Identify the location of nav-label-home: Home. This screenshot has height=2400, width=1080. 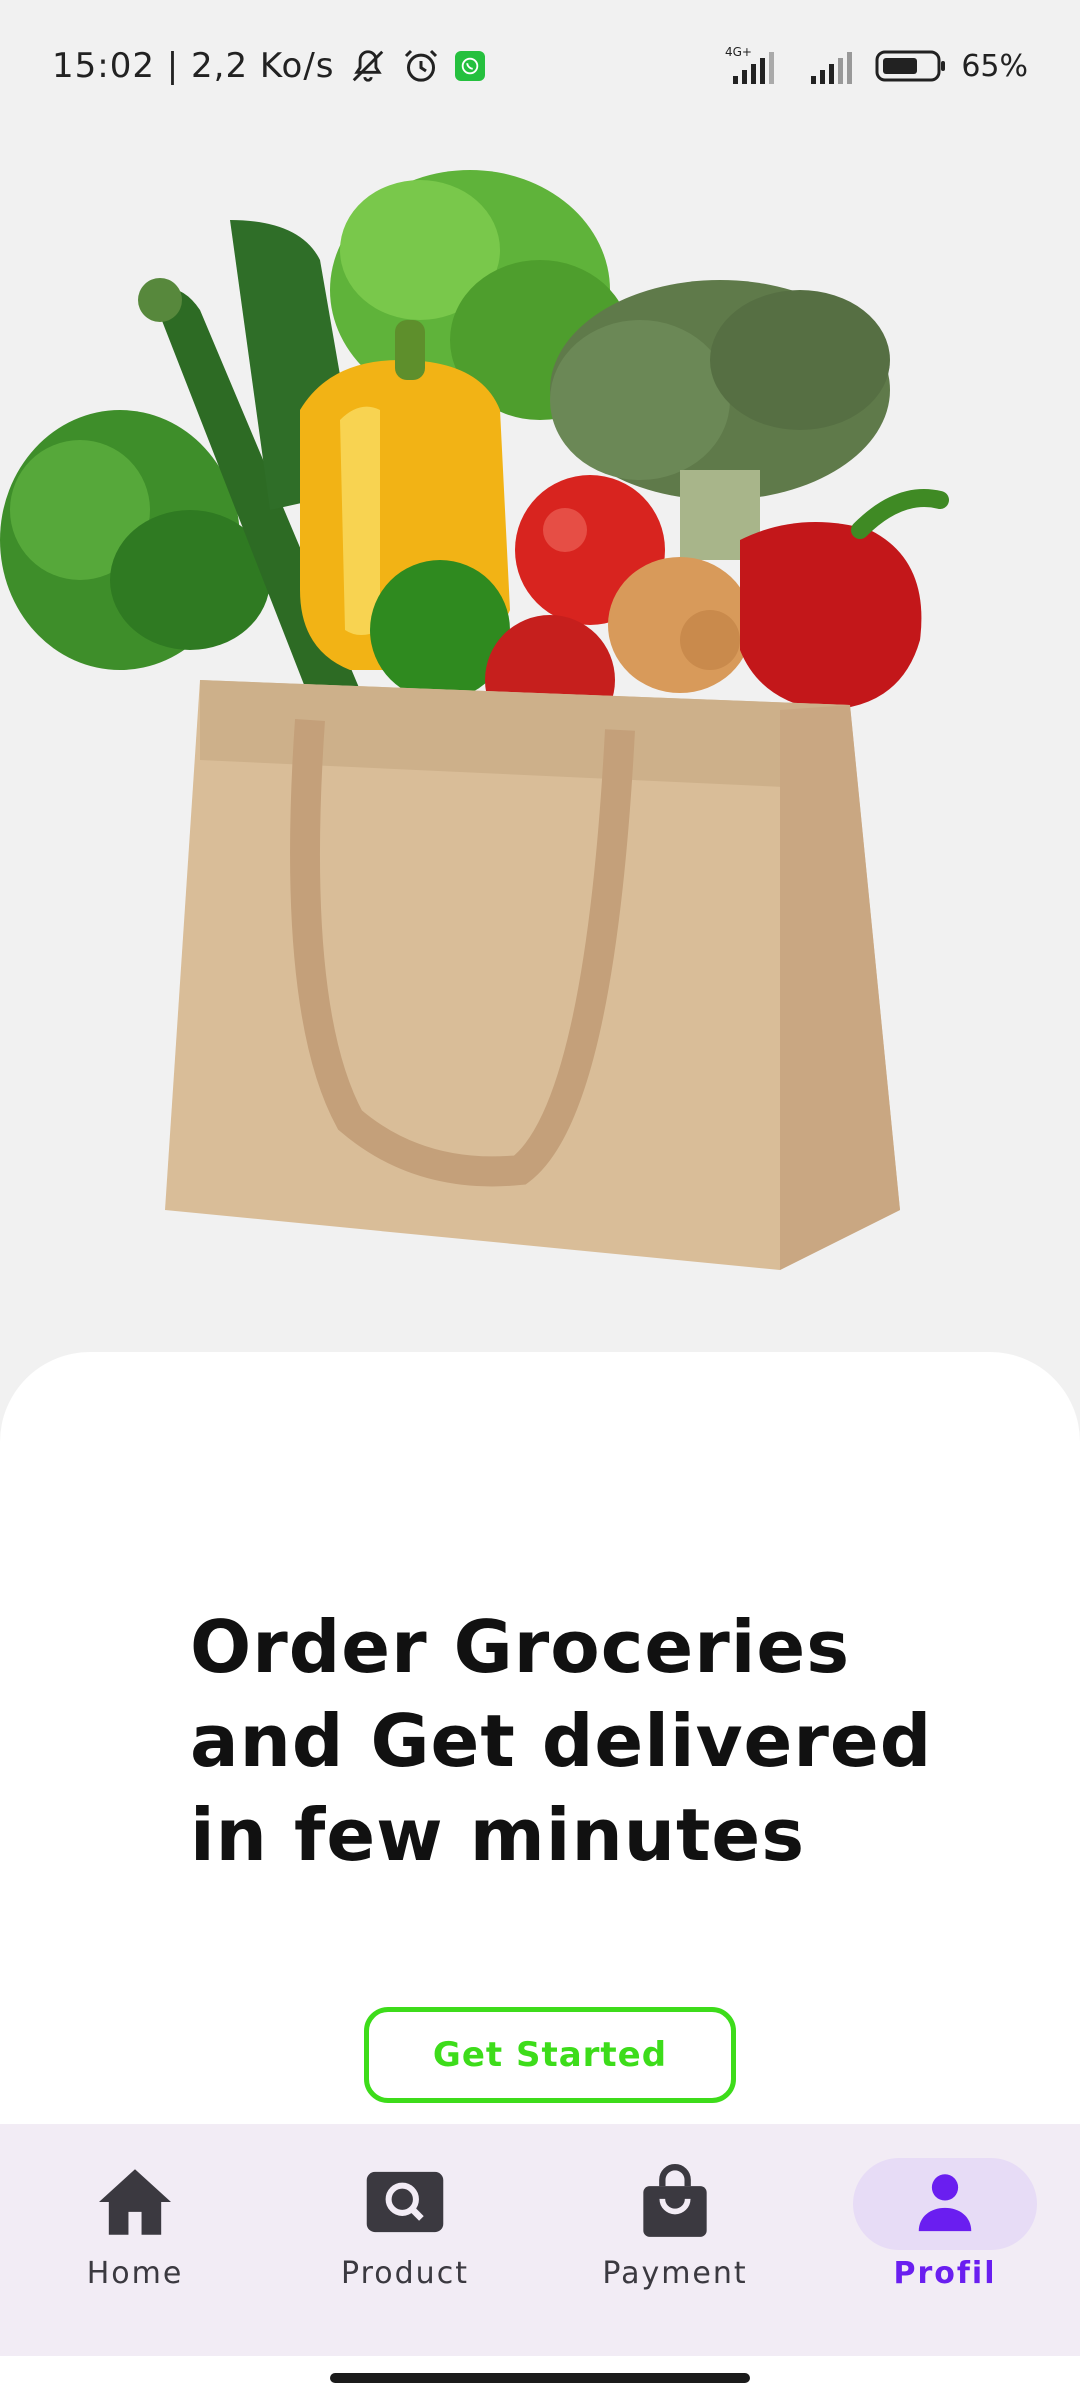
(135, 2273).